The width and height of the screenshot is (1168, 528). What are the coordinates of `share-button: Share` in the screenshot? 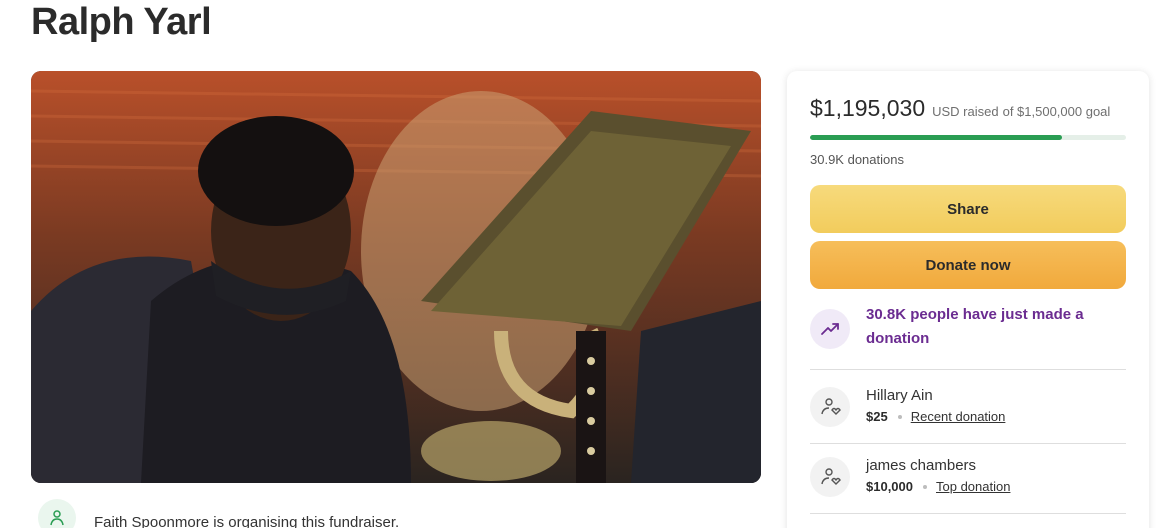 It's located at (968, 209).